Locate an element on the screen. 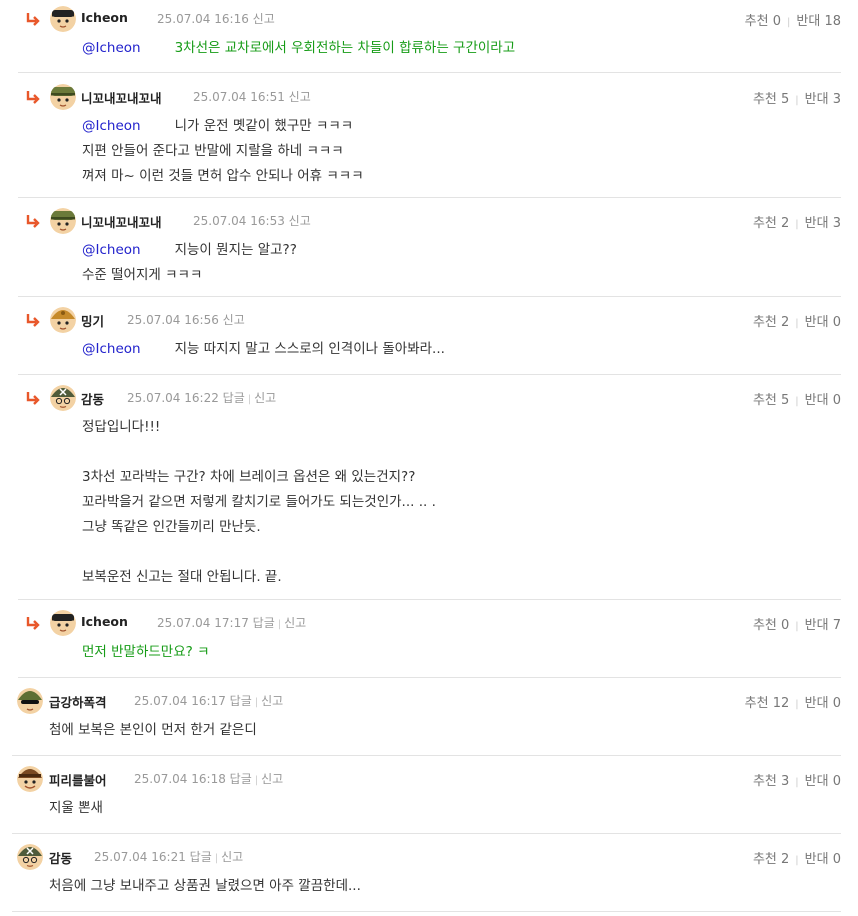 The width and height of the screenshot is (858, 916). vote-counts: 추천 3 | 반대 0 is located at coordinates (797, 779).